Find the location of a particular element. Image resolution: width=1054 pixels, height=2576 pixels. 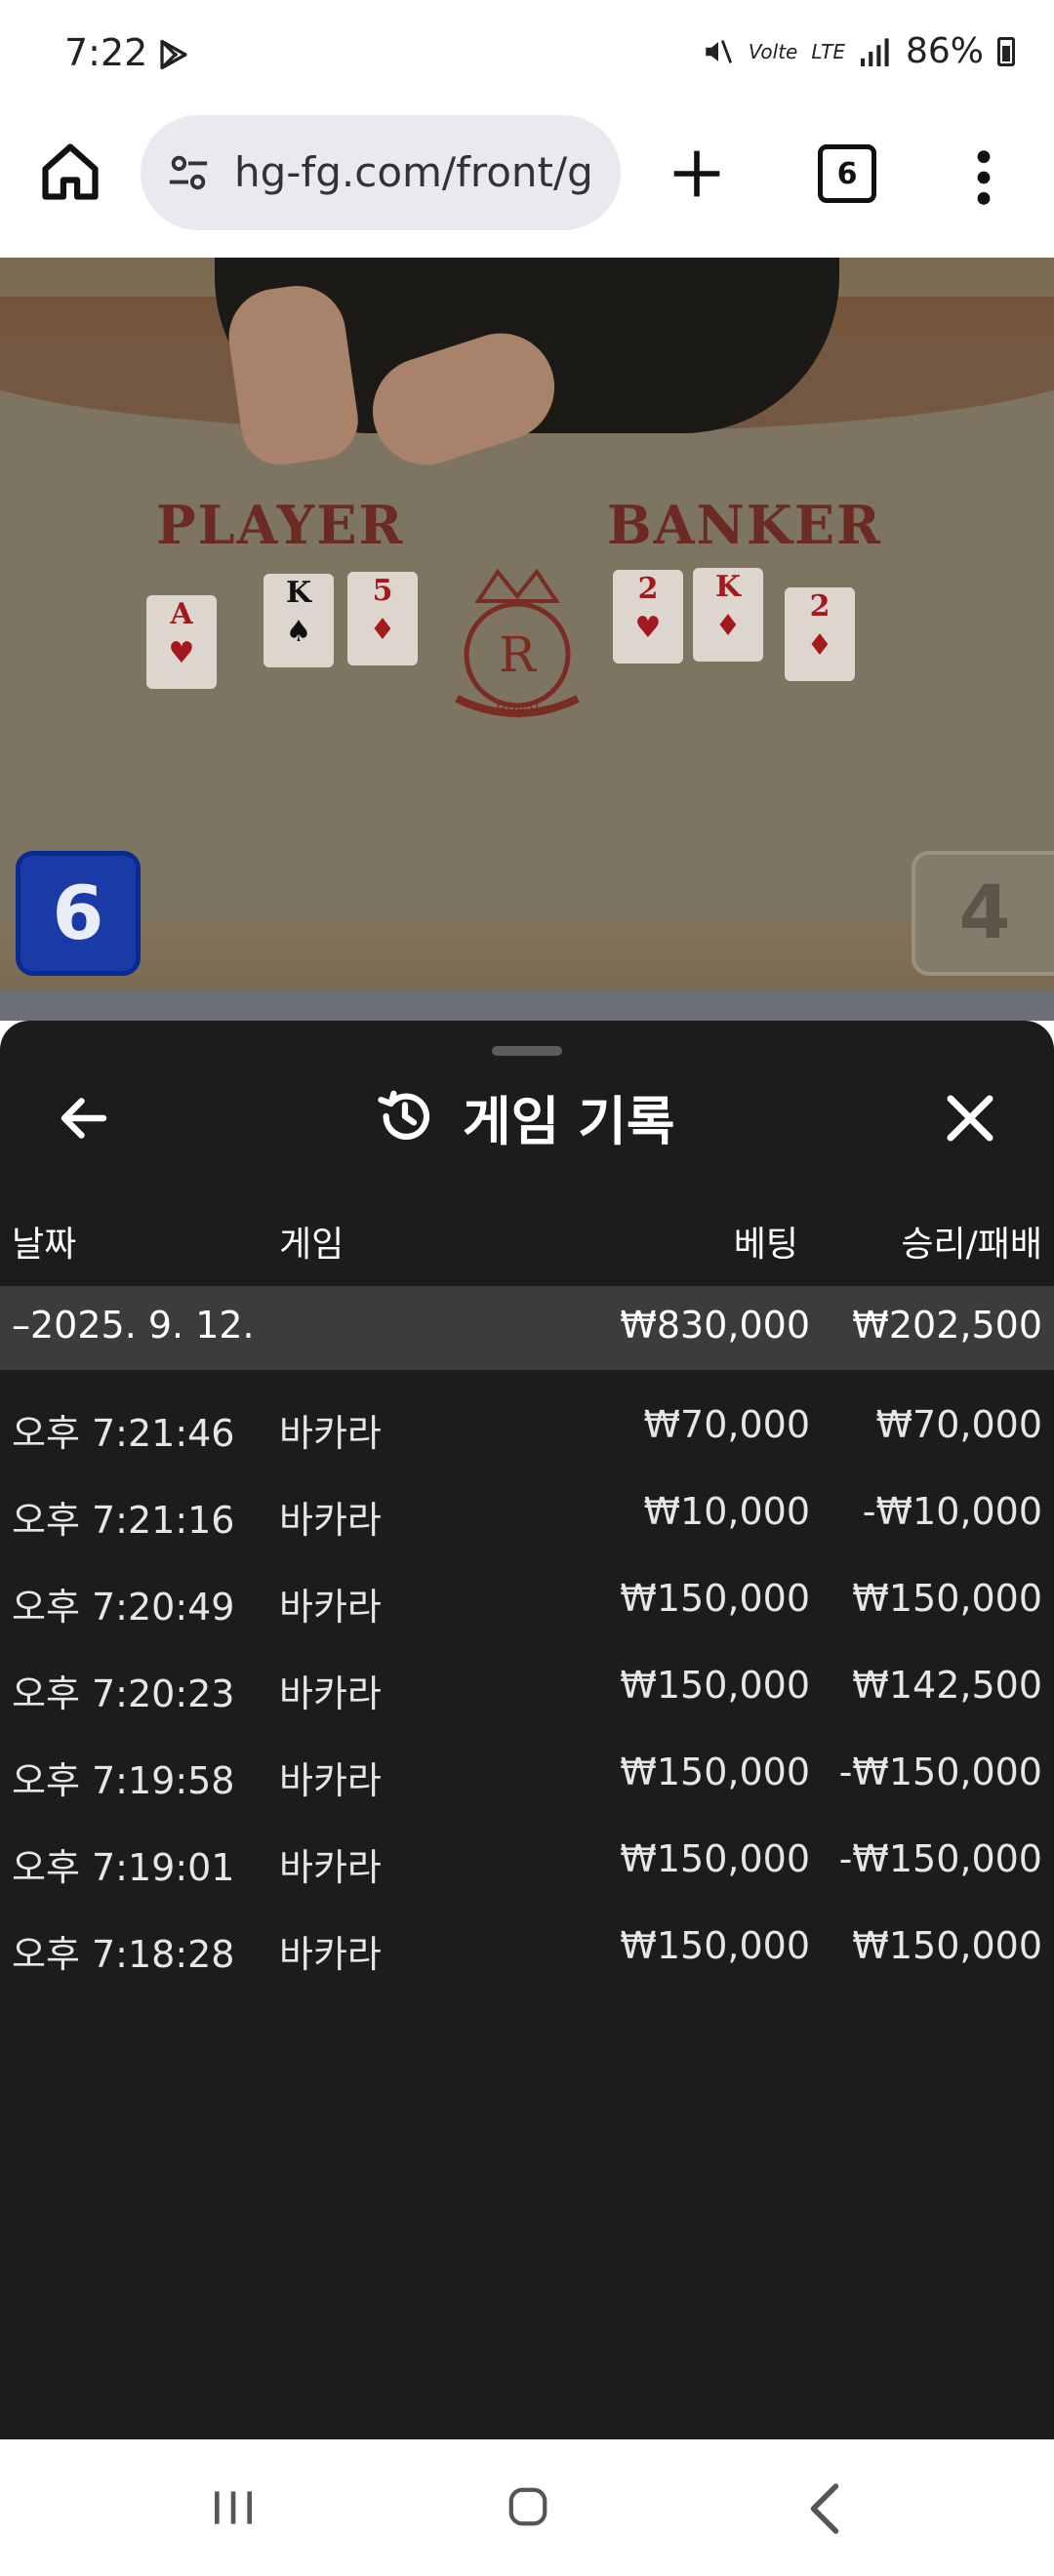

summary-bet-total: ₩830,000 is located at coordinates (715, 1325).